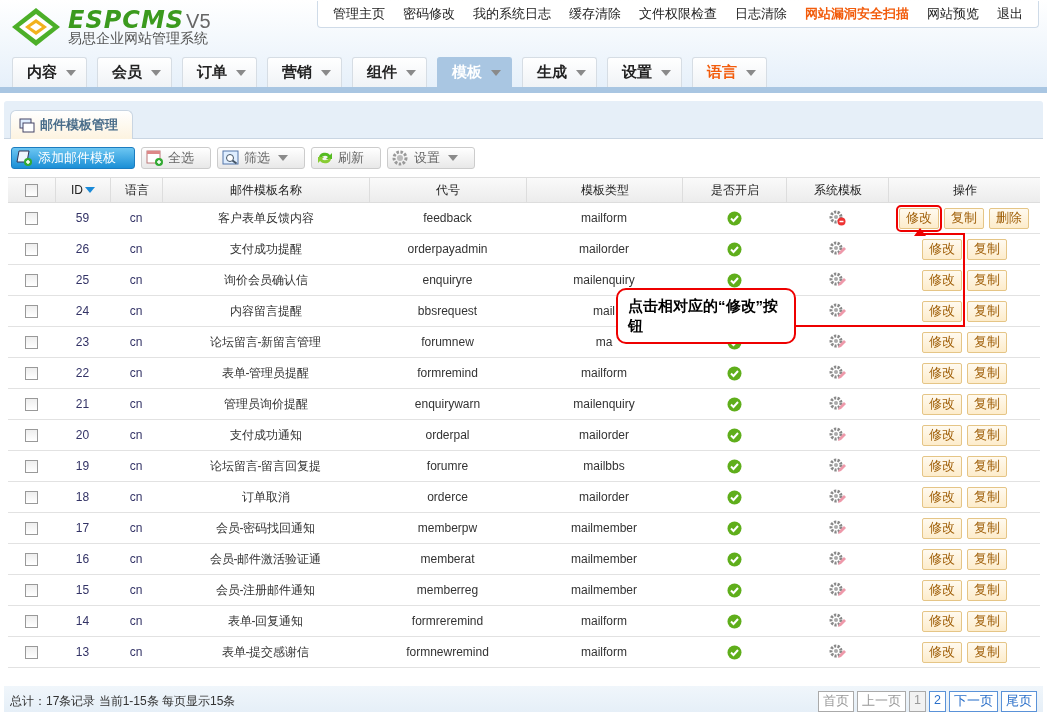 Image resolution: width=1047 pixels, height=712 pixels. I want to click on toolbar-button: 添加邮件模板, so click(73, 158).